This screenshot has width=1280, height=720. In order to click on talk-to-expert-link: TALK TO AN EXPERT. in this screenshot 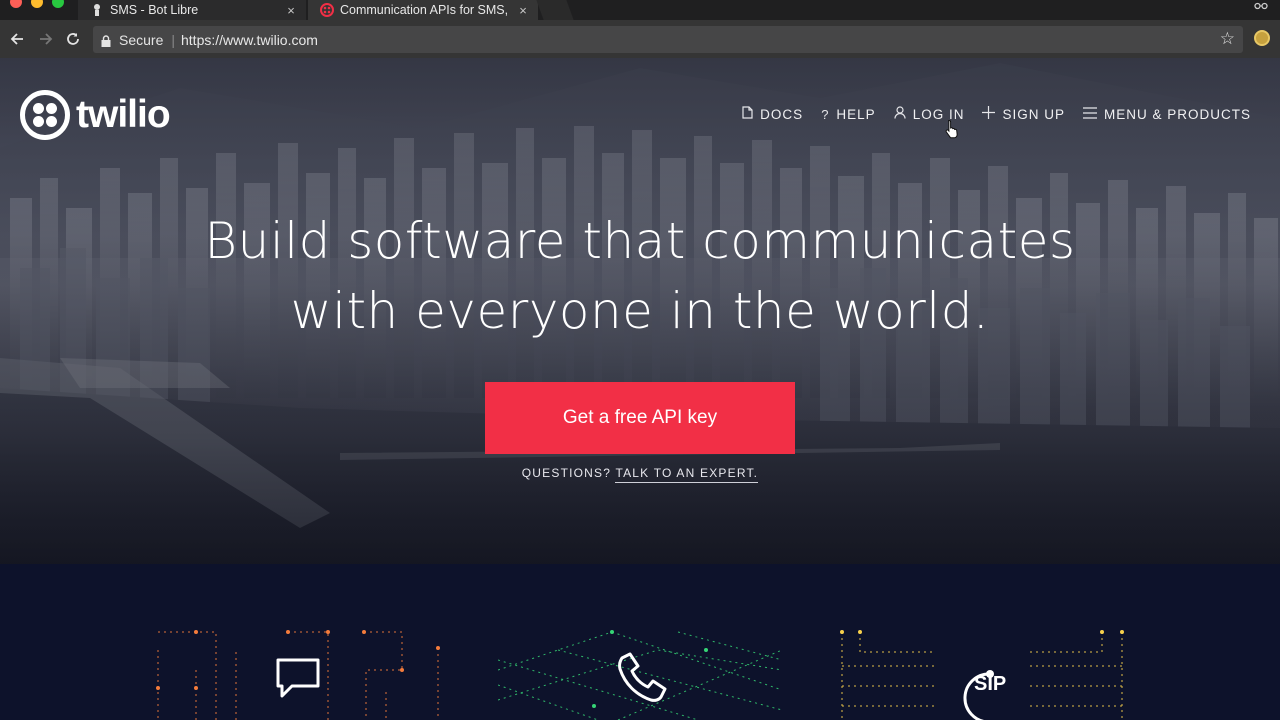, I will do `click(687, 474)`.